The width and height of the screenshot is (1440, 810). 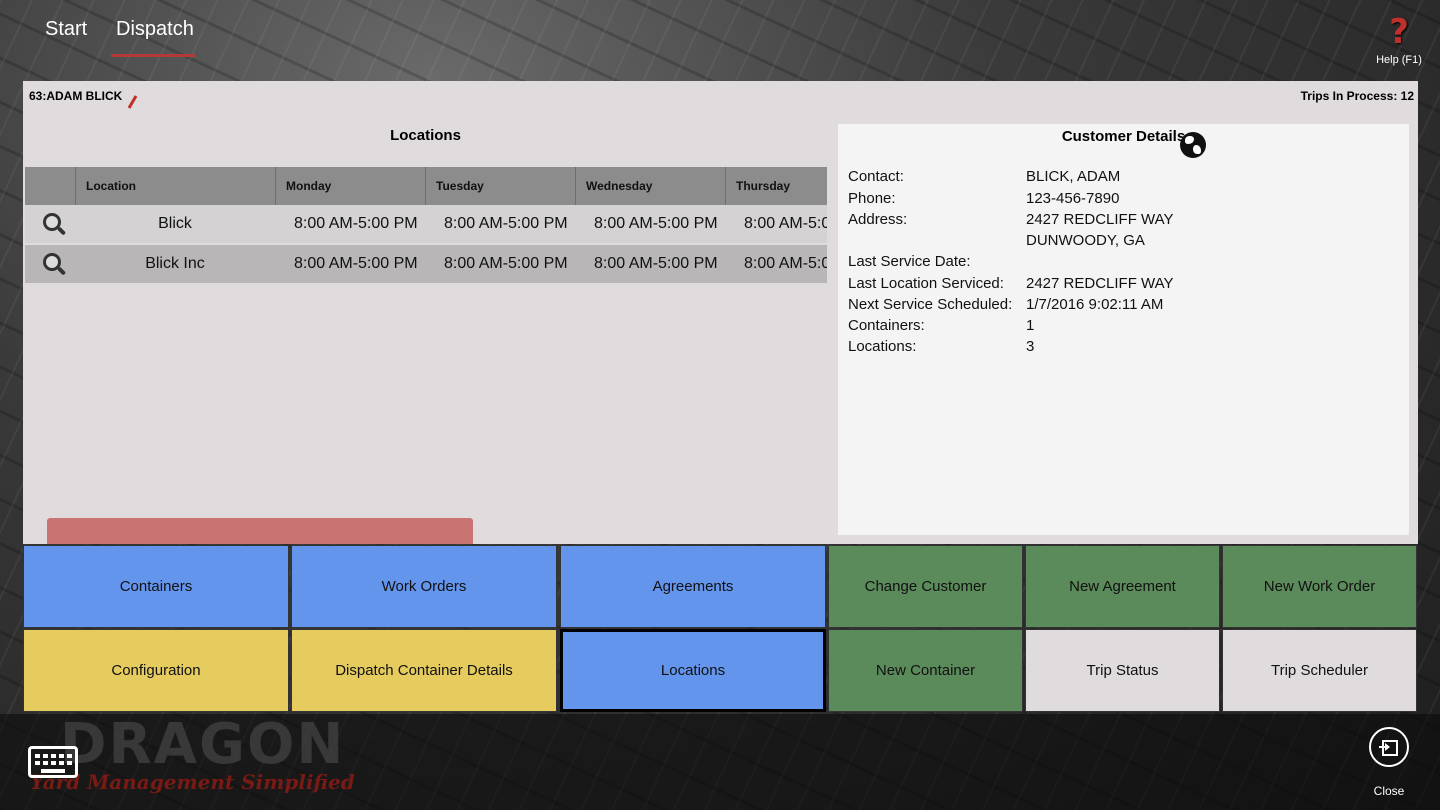 I want to click on contact-value: BLICK, ADAM, so click(x=1073, y=176).